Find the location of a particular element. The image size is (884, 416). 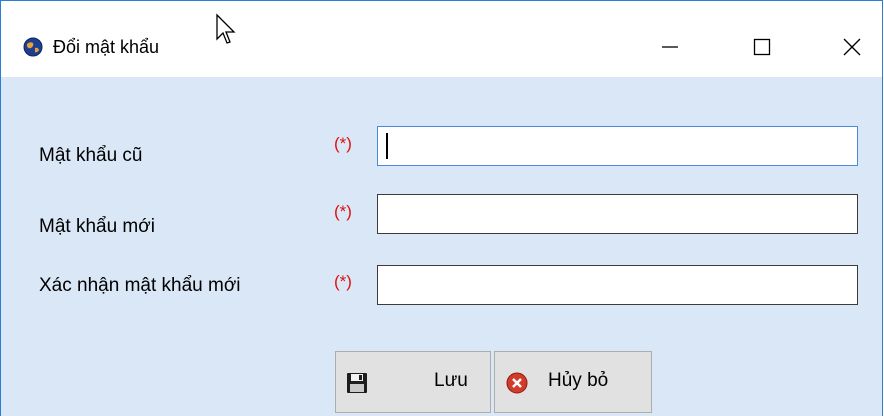

window-title: Đổi mật khẩu is located at coordinates (106, 47).